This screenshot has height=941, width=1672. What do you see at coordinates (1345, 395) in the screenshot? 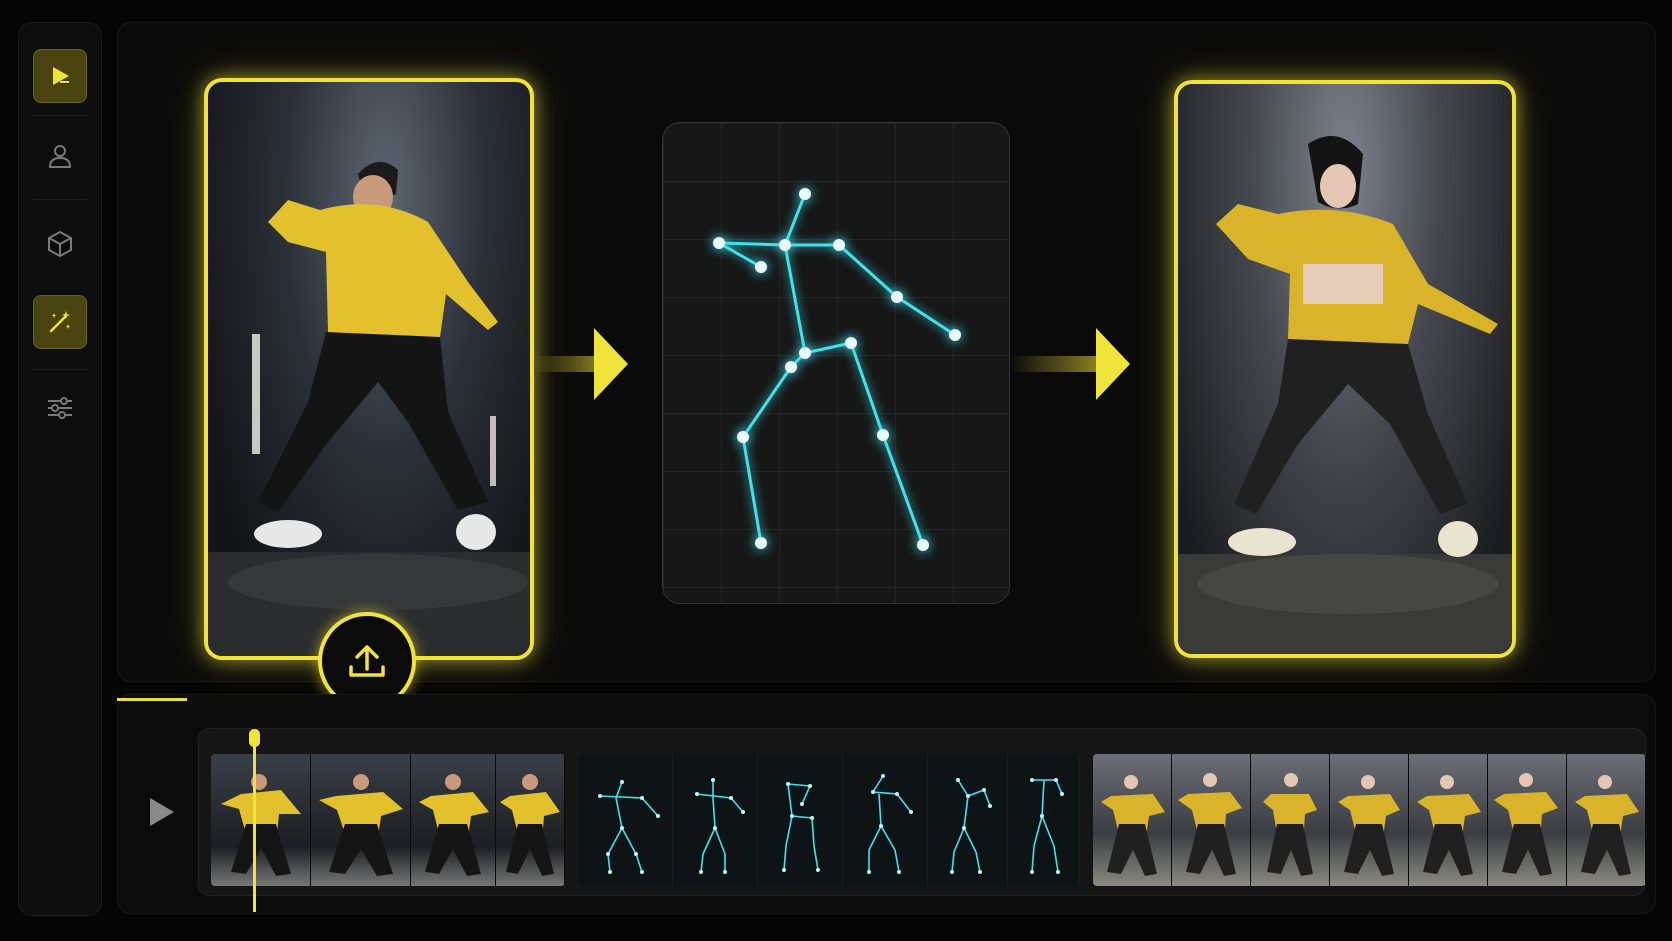
I see `result-character-image` at bounding box center [1345, 395].